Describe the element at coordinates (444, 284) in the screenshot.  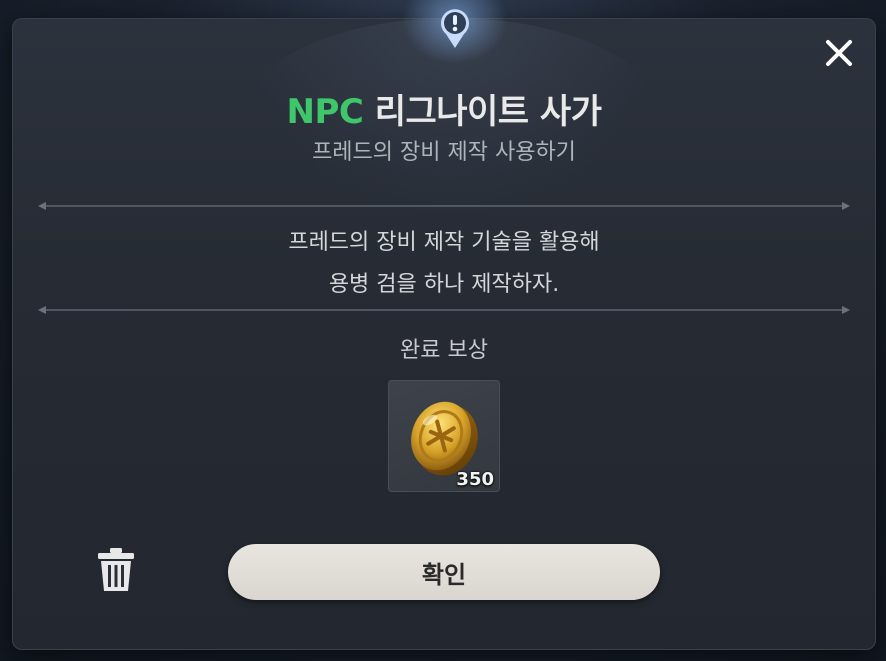
I see `description-line-2: 용병 검을 하나 제작하자.` at that location.